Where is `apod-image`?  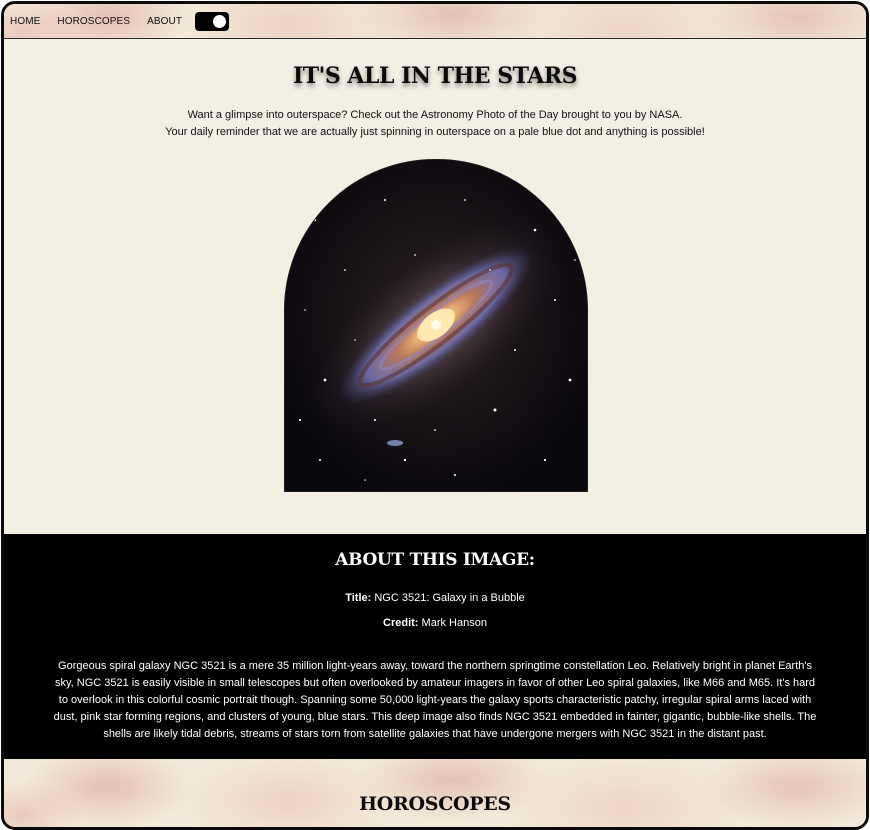 apod-image is located at coordinates (436, 325).